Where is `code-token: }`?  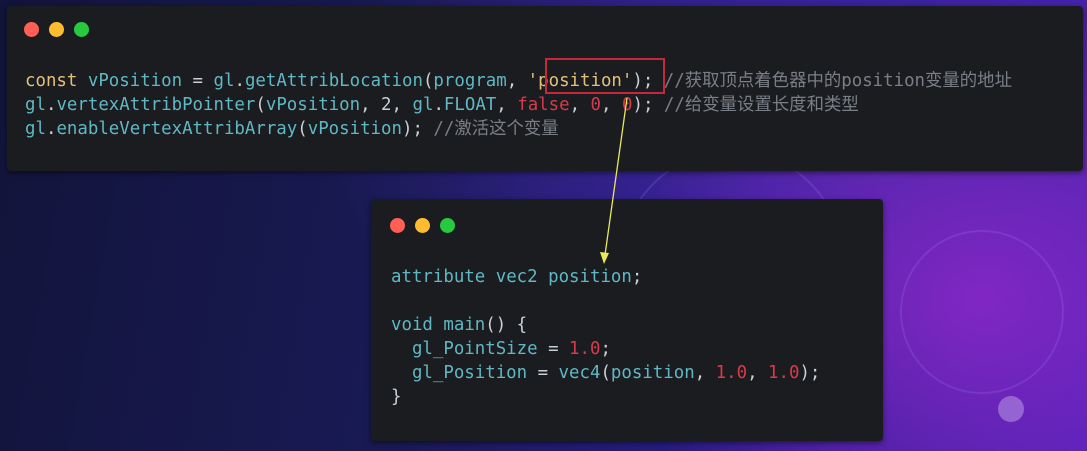 code-token: } is located at coordinates (396, 397).